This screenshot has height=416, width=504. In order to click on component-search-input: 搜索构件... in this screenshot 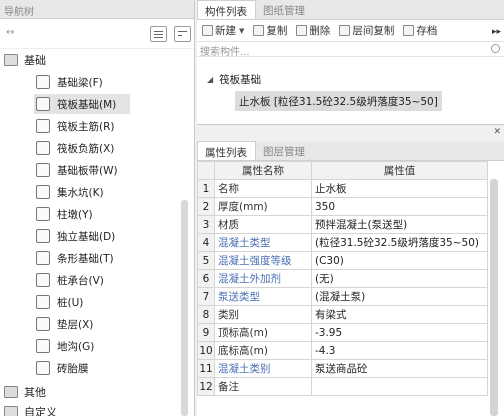, I will do `click(350, 50)`.